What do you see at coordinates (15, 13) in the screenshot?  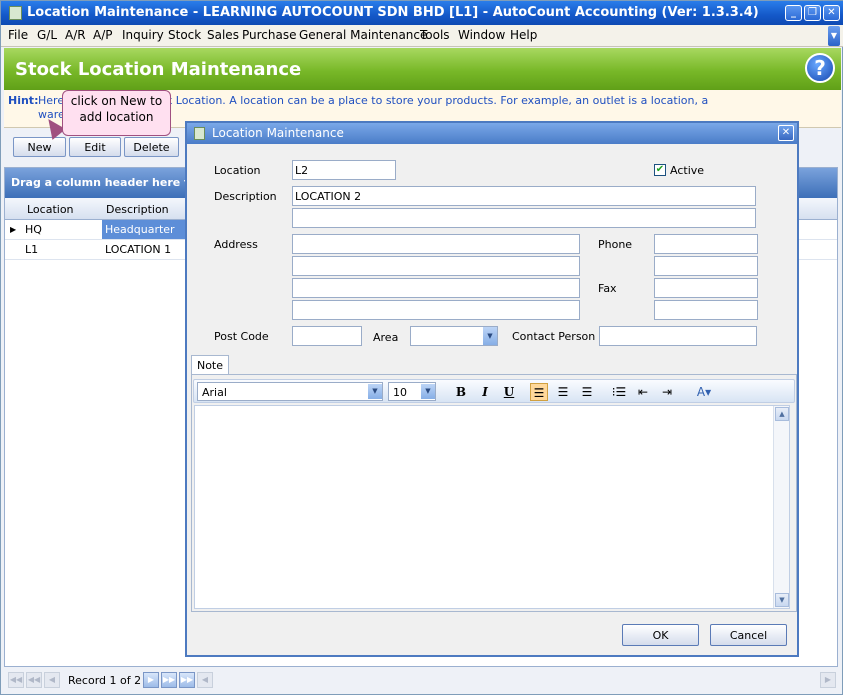 I see `app-icon` at bounding box center [15, 13].